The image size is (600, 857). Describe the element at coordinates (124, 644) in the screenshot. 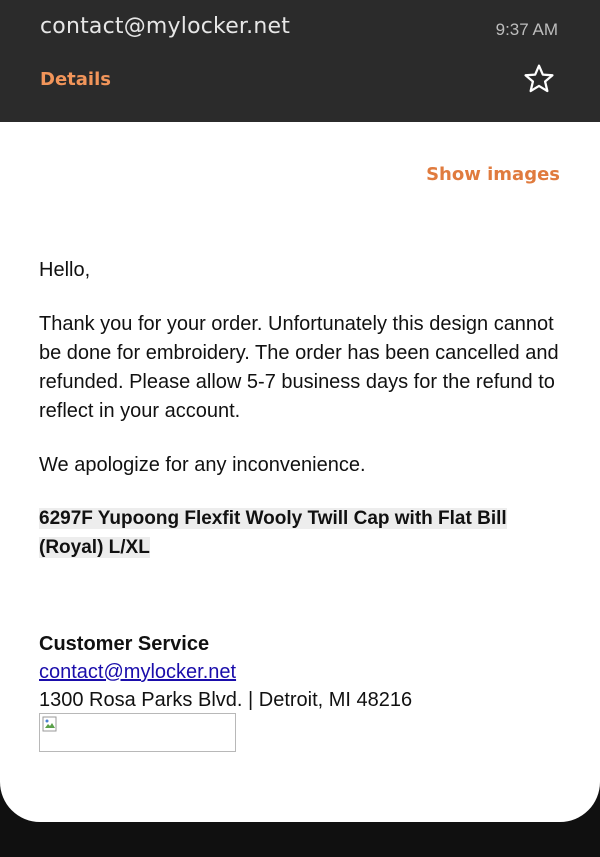

I see `signature-name: Customer Service` at that location.